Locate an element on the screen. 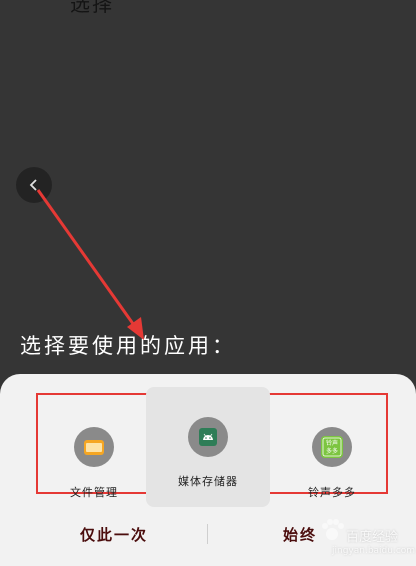 The height and width of the screenshot is (566, 416). watermark-text: 百度经验 is located at coordinates (372, 537).